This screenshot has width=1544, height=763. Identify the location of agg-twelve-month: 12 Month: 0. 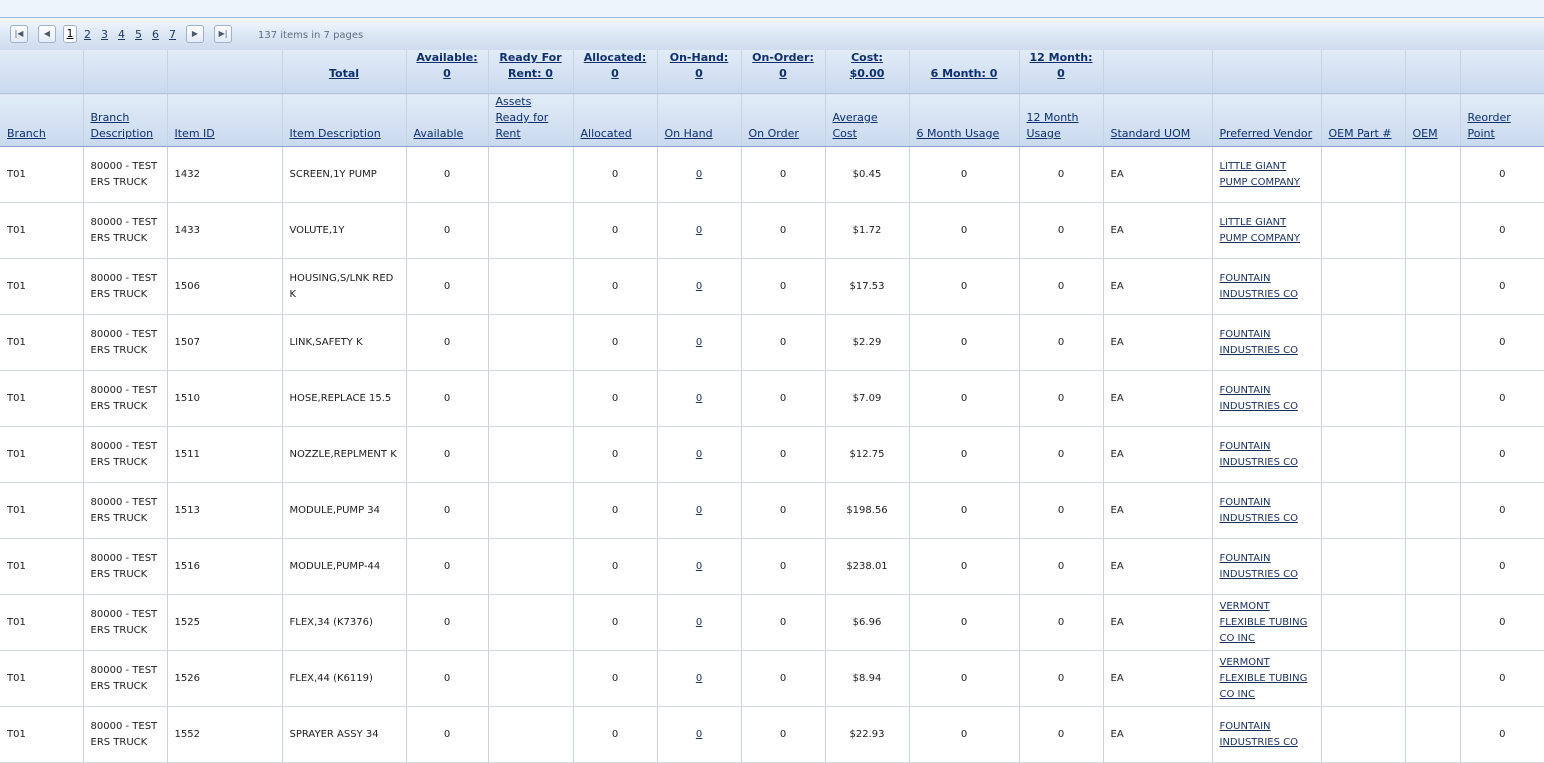
(1061, 72).